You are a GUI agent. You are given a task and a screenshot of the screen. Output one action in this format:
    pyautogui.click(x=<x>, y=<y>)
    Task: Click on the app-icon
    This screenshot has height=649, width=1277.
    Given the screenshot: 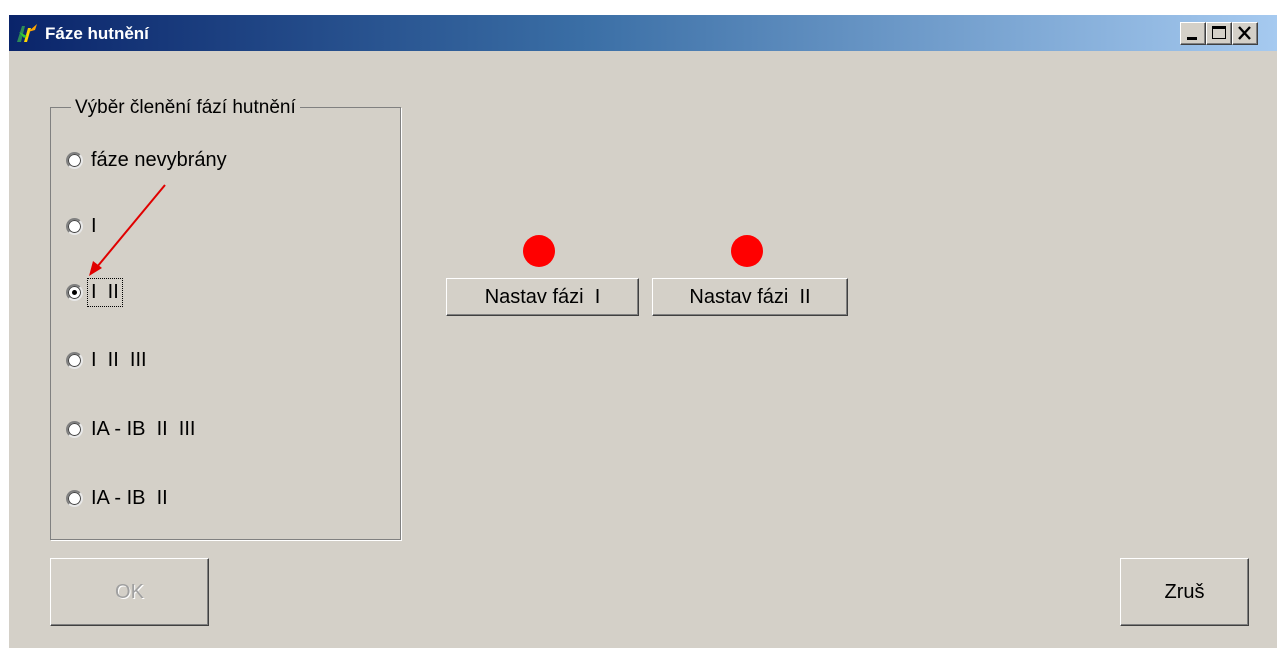 What is the action you would take?
    pyautogui.click(x=27, y=33)
    